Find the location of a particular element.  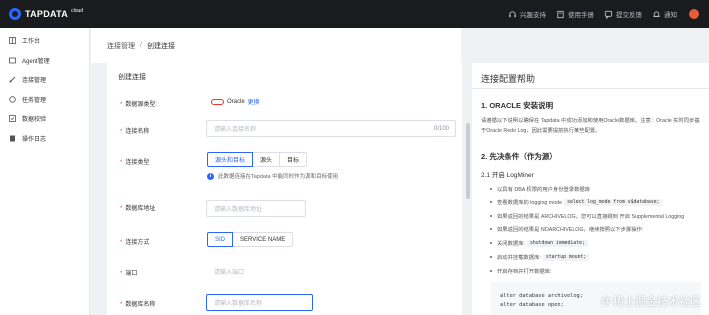

sidebar-item-verify: 数据校验 is located at coordinates (44, 119).